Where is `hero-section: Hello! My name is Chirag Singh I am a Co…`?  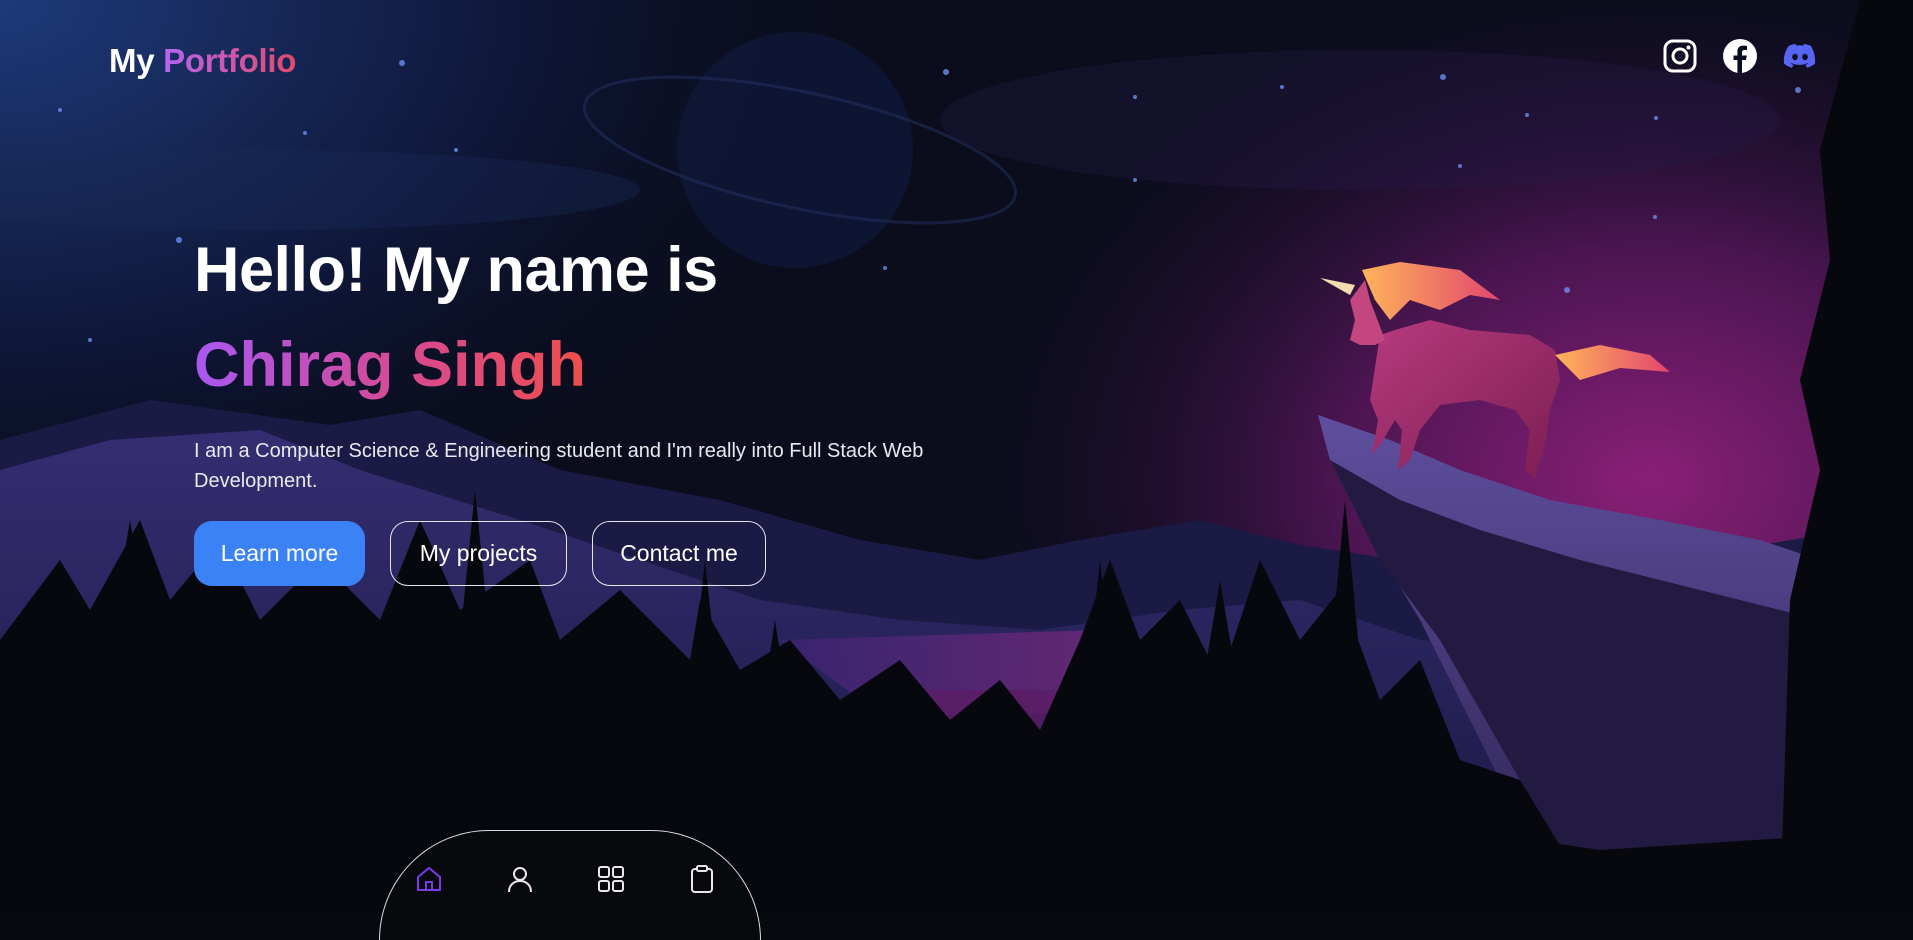 hero-section: Hello! My name is Chirag Singh I am a Co… is located at coordinates (584, 363).